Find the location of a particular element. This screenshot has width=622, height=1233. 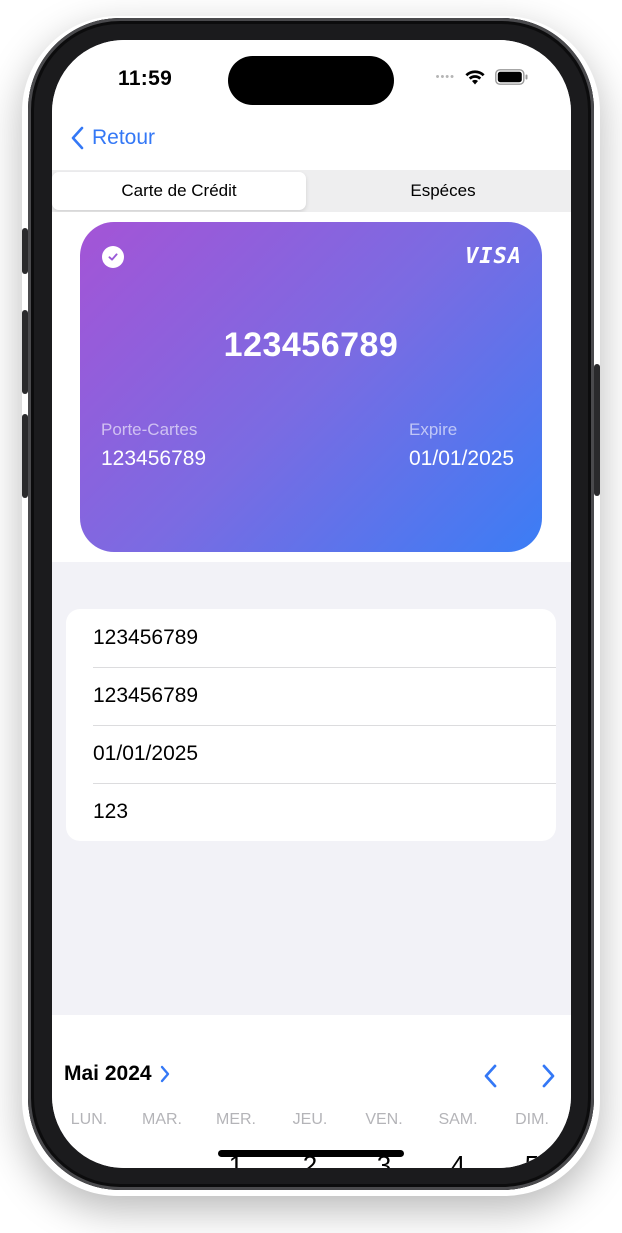

action-button is located at coordinates (25, 251).